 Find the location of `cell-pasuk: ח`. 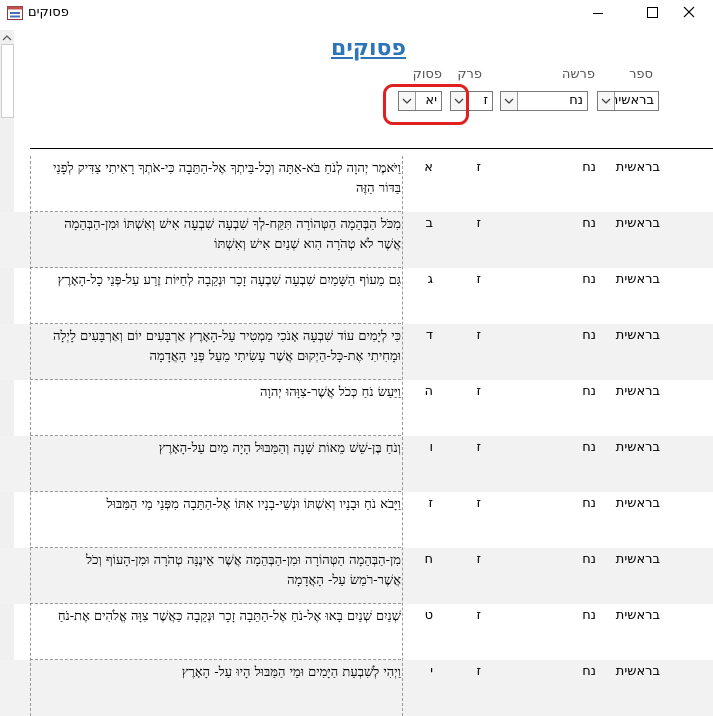

cell-pasuk: ח is located at coordinates (429, 559).